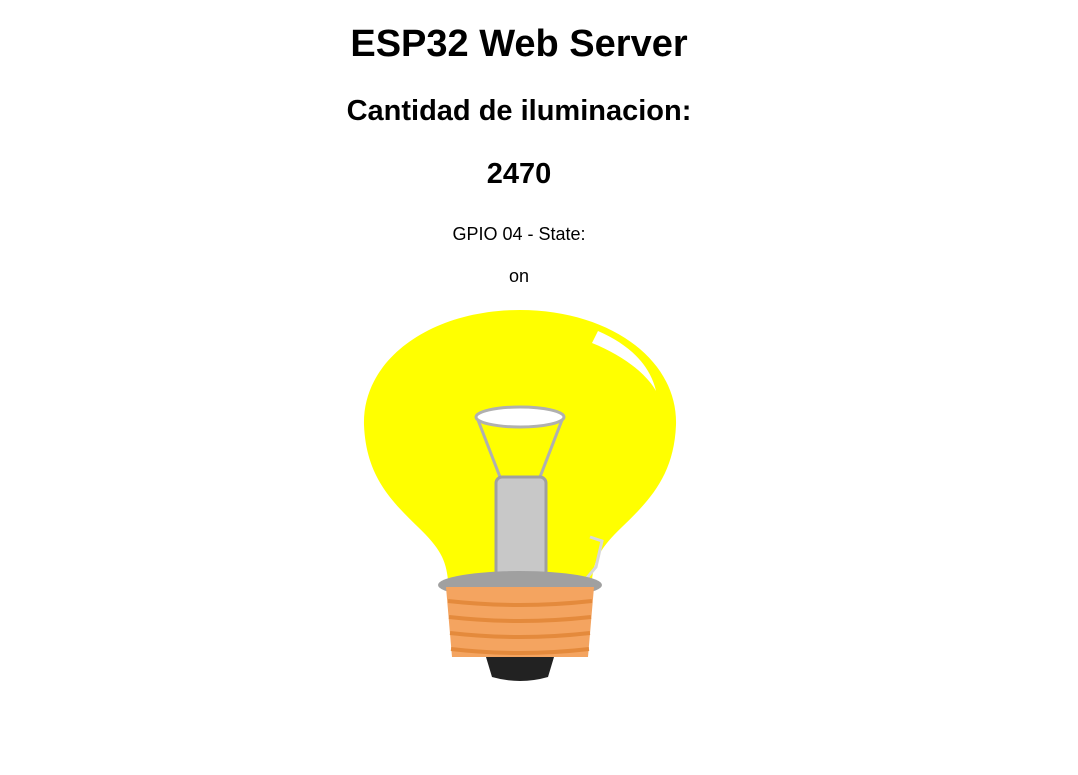  I want to click on page-title: ESP32 Web Server, so click(519, 44).